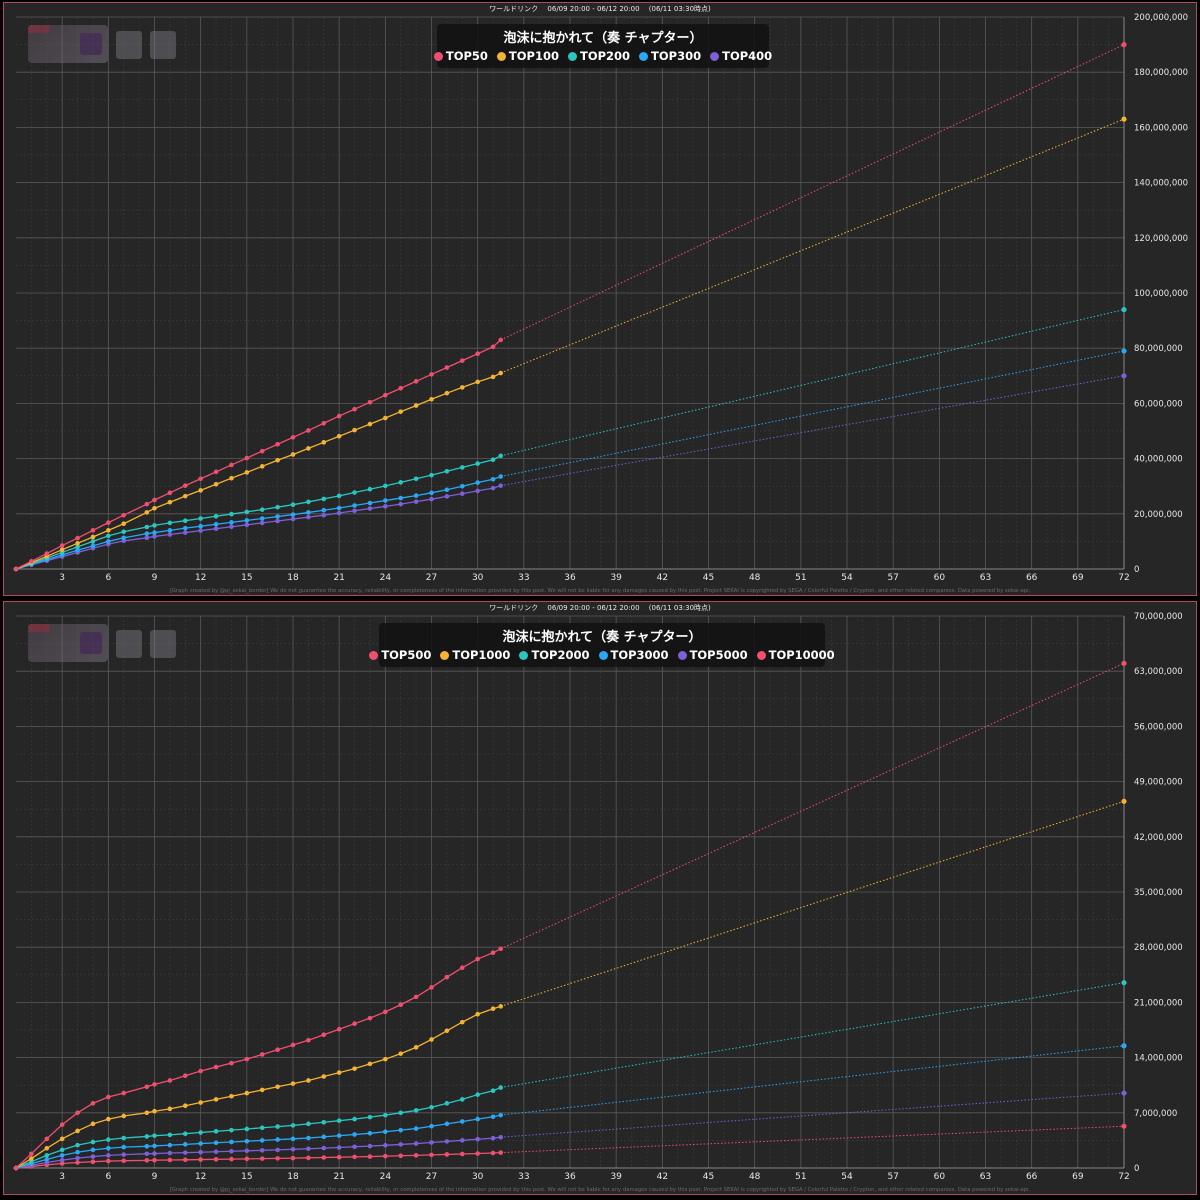 The width and height of the screenshot is (1200, 1200). Describe the element at coordinates (1158, 948) in the screenshot. I see `y-tick-label: 28,000,000` at that location.